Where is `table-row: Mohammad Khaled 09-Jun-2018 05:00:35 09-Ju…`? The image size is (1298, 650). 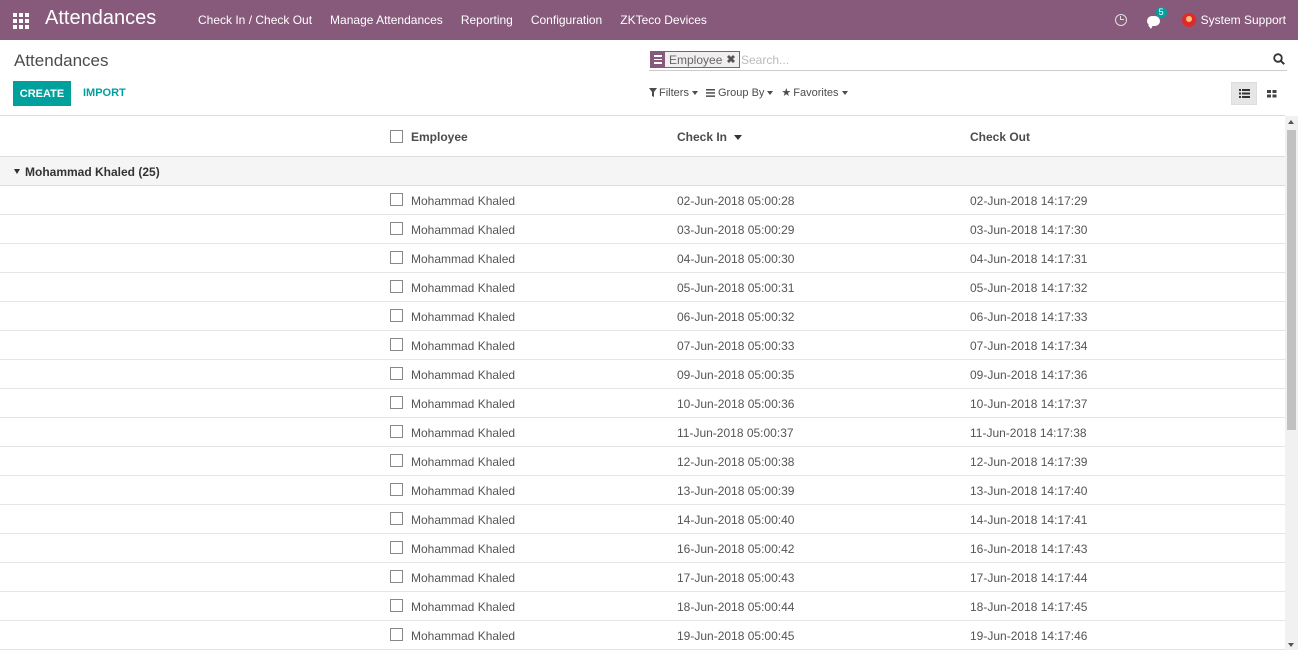 table-row: Mohammad Khaled 09-Jun-2018 05:00:35 09-Ju… is located at coordinates (642, 374).